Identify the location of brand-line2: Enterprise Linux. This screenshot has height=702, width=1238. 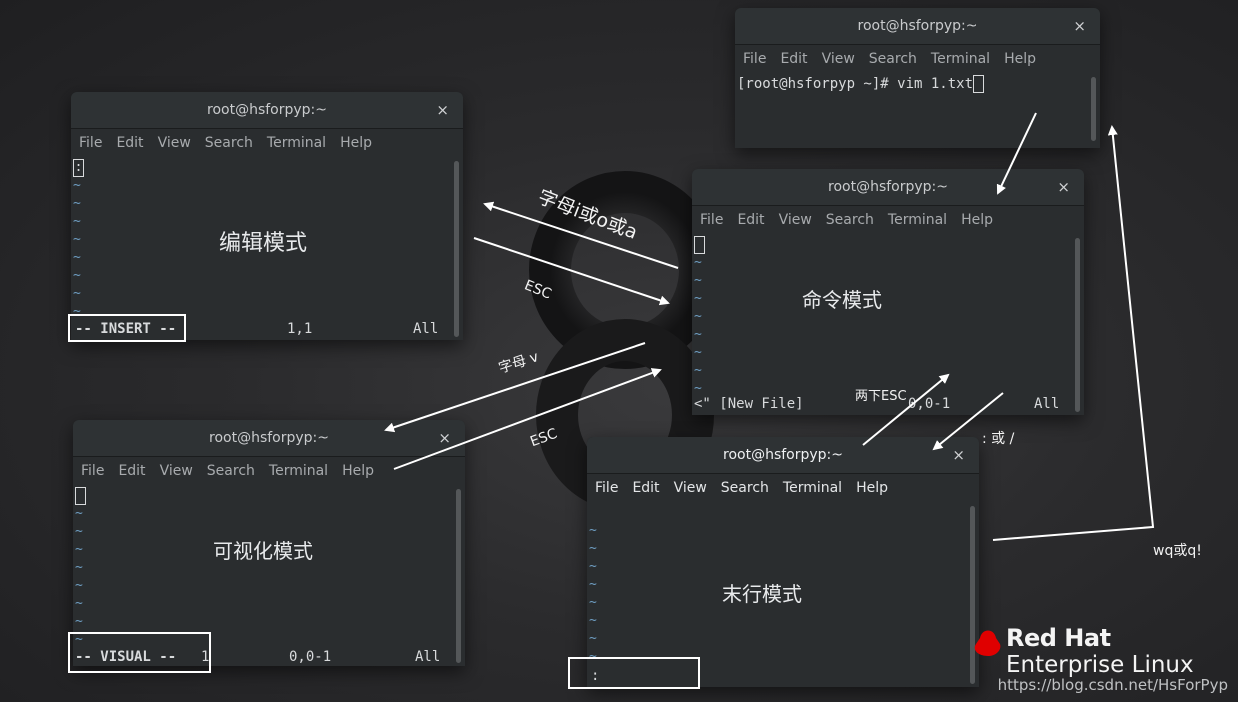
(1100, 665).